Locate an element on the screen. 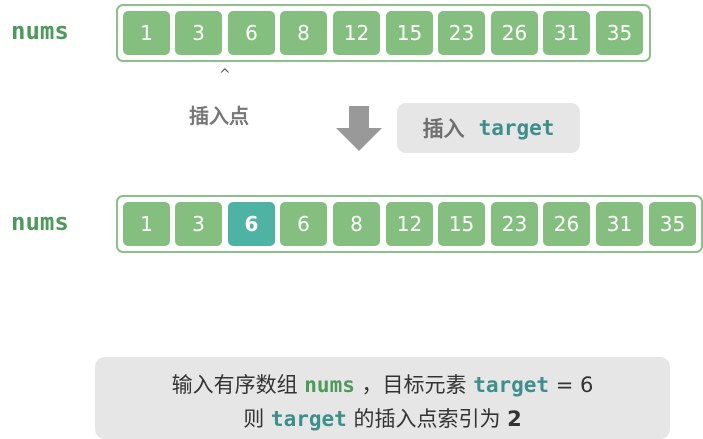 The width and height of the screenshot is (703, 439). bottom-array: 1 3 6 6 8 12 15 23 26 31 35 is located at coordinates (409, 224).